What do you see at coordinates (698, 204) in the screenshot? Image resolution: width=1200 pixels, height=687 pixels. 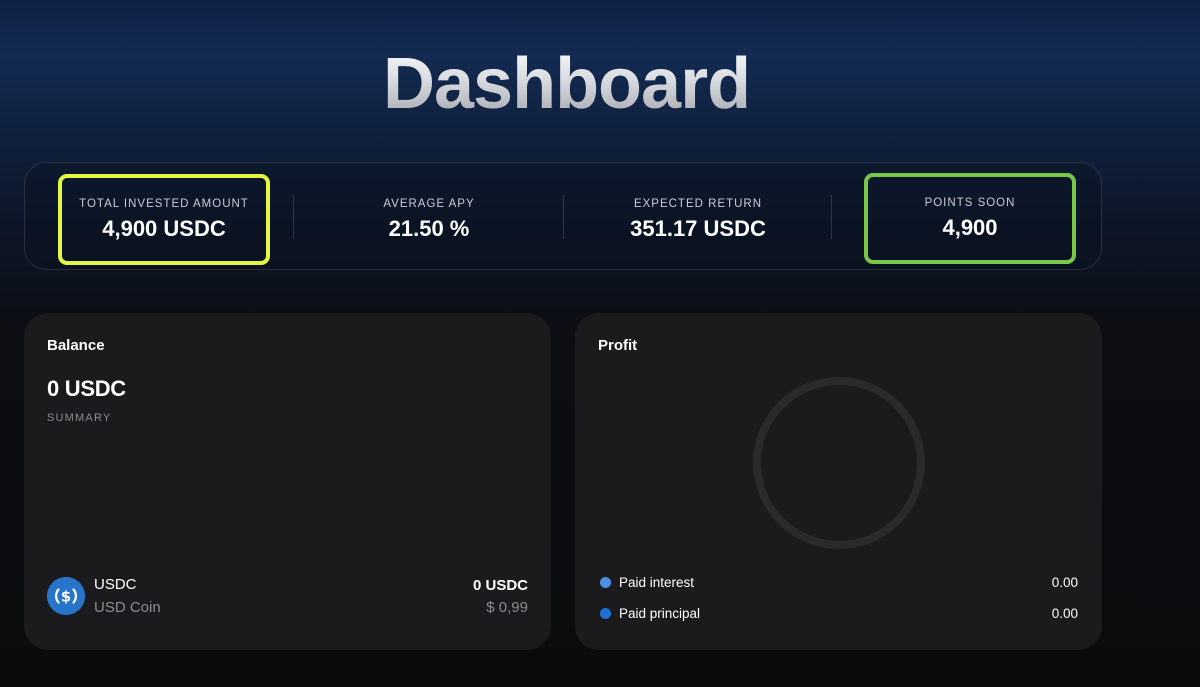 I see `stat-expected-return-label: EXPECTED RETURN` at bounding box center [698, 204].